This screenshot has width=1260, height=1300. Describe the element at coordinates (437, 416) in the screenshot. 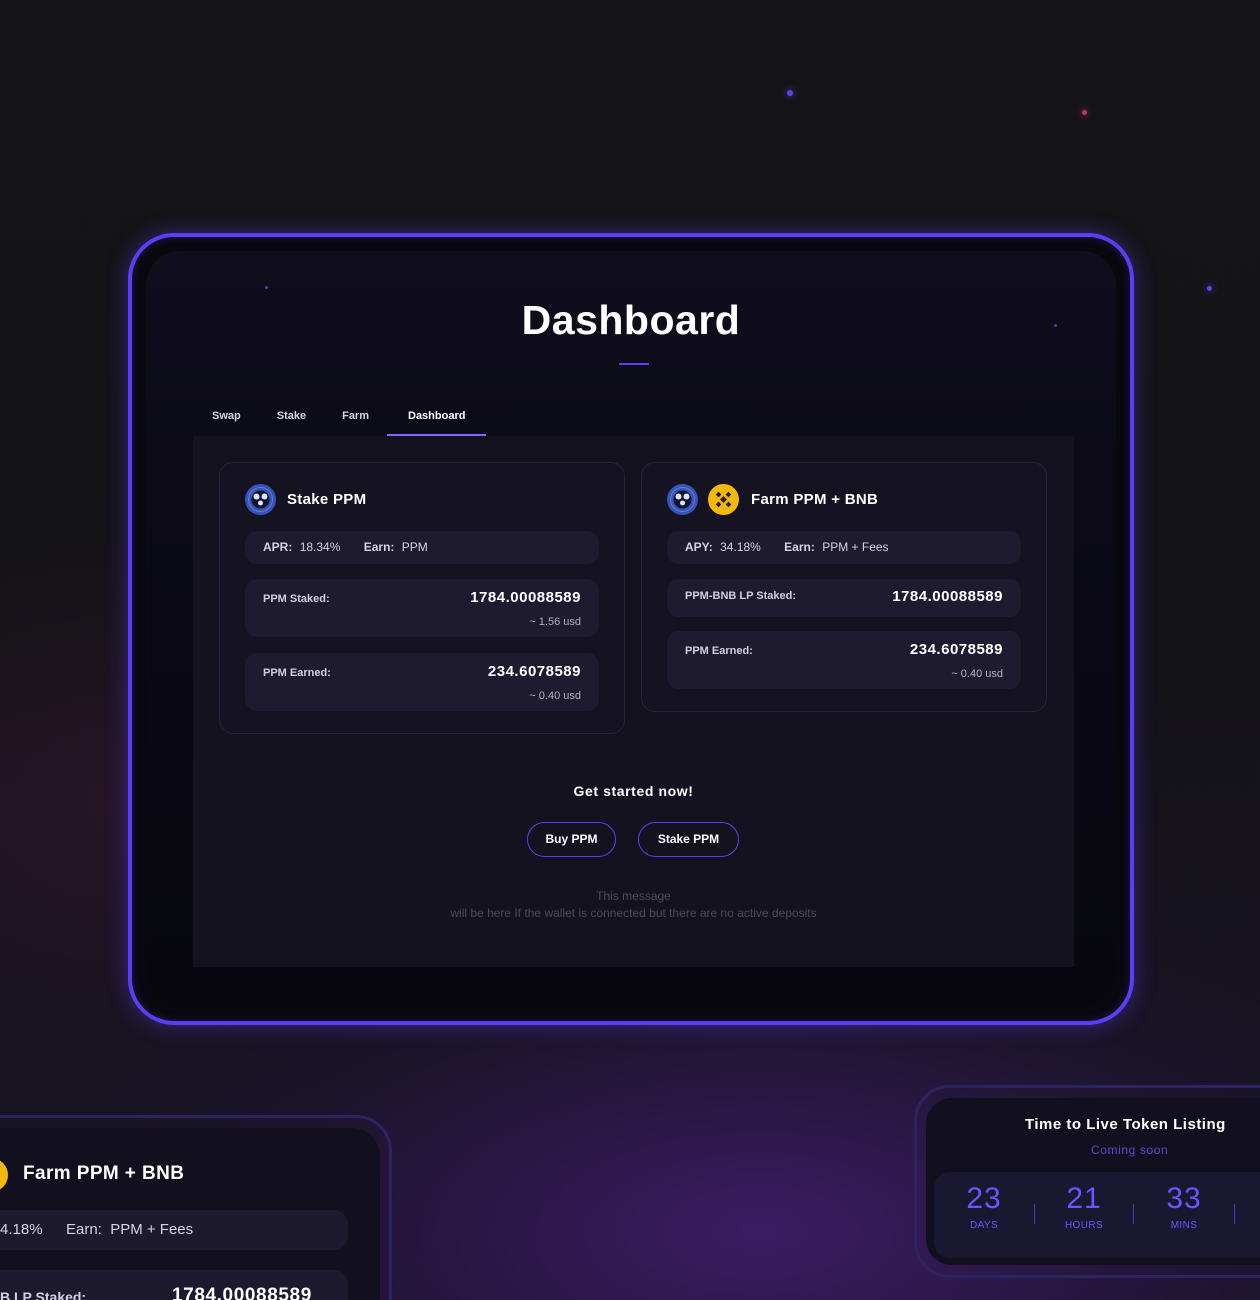

I see `tab-dashboard: Dashboard` at that location.